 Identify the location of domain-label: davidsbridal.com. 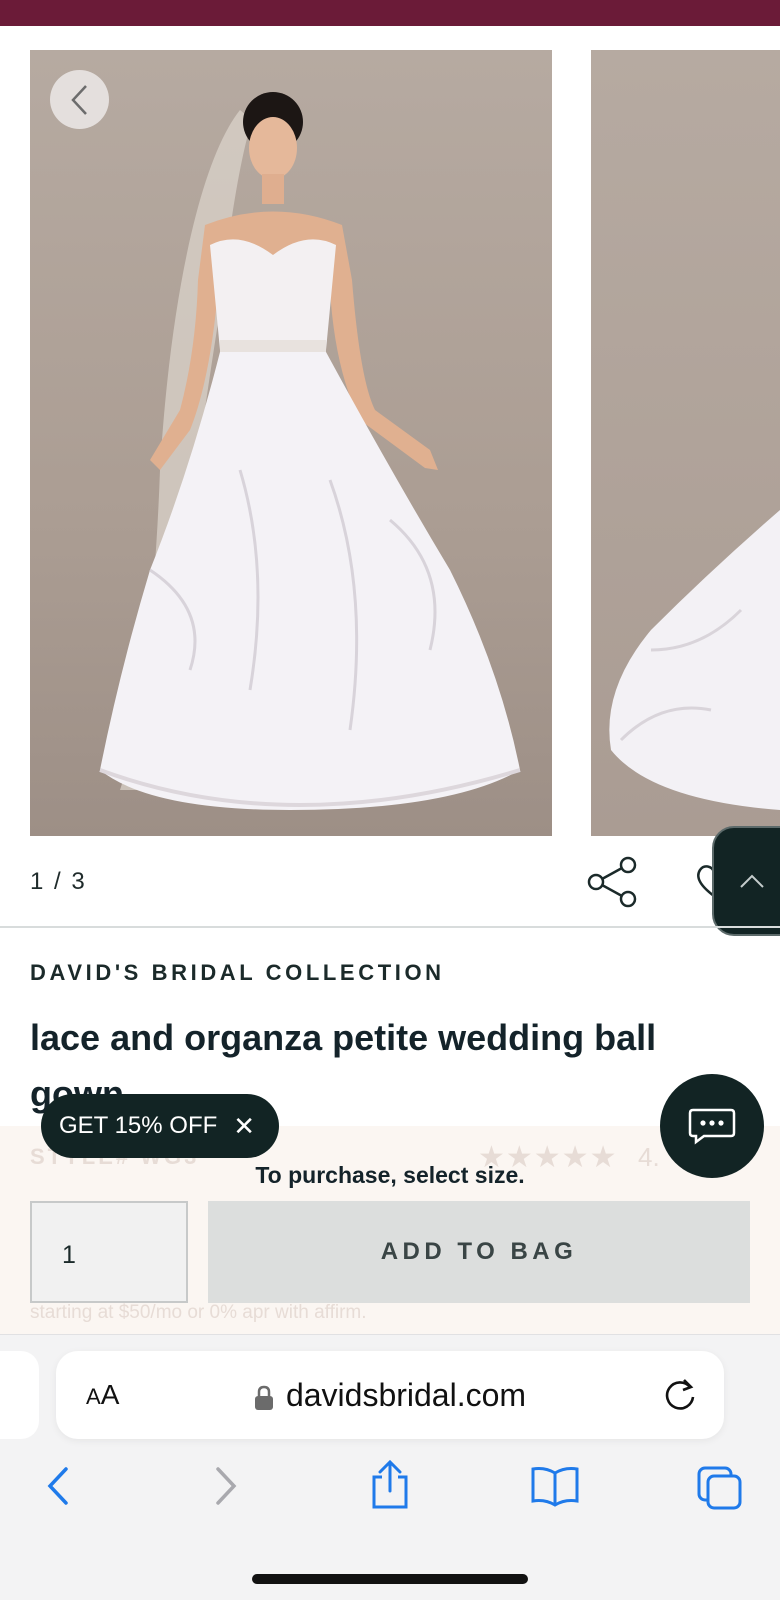
(406, 1395).